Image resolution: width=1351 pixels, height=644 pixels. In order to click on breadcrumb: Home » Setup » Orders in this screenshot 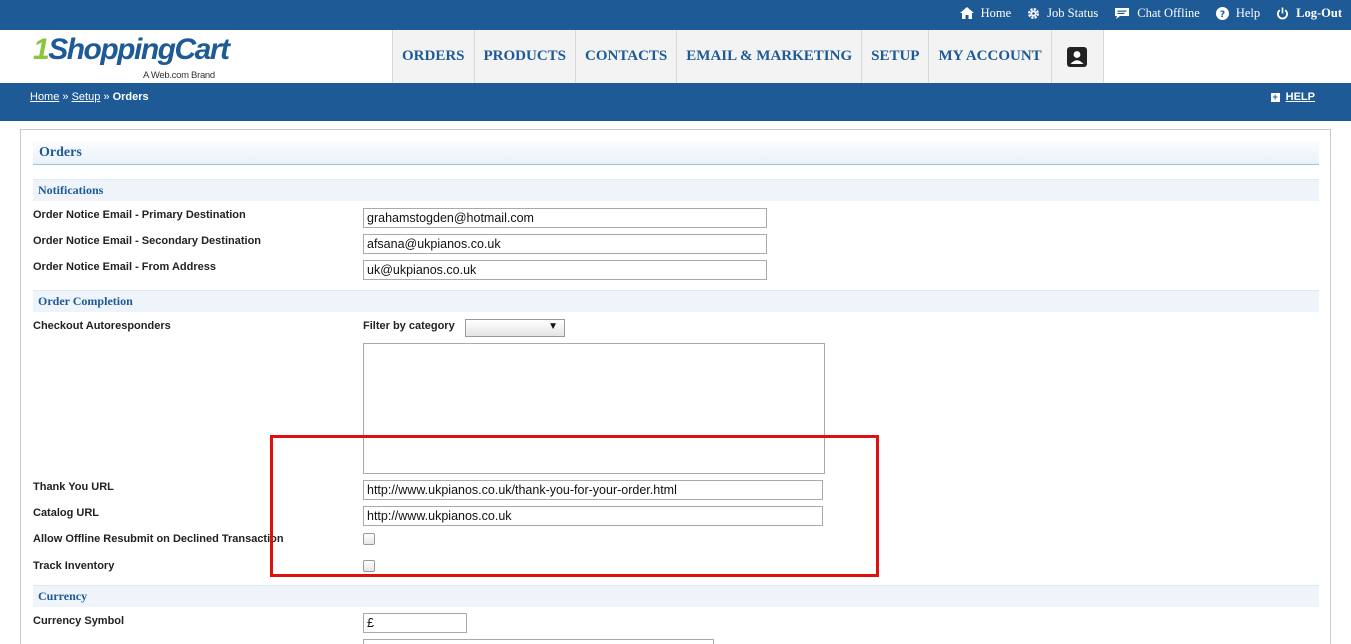, I will do `click(89, 97)`.